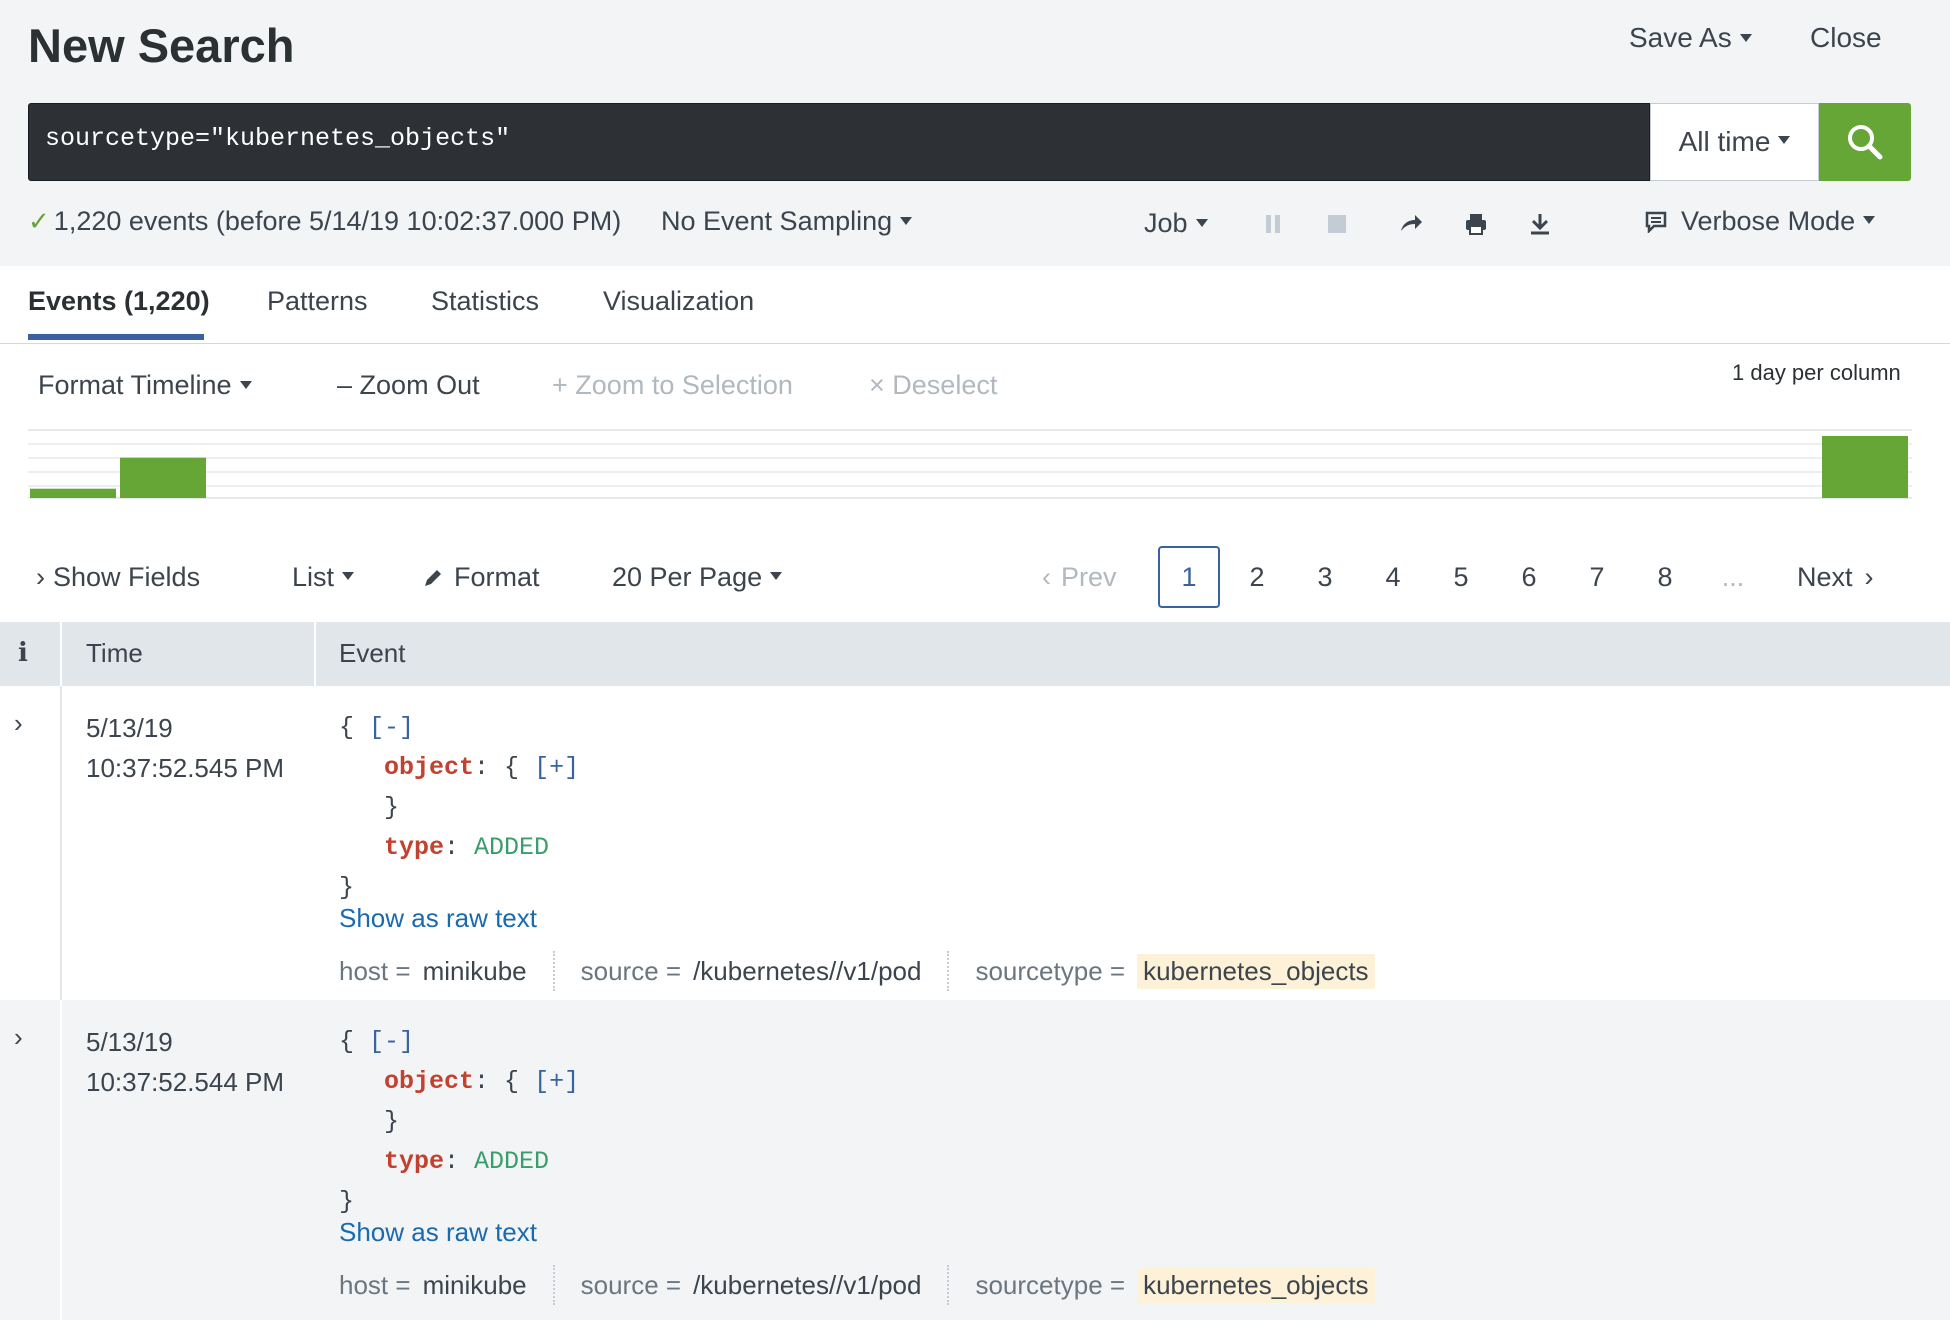 This screenshot has height=1320, width=1950. Describe the element at coordinates (375, 970) in the screenshot. I see `field-key-host: host =` at that location.